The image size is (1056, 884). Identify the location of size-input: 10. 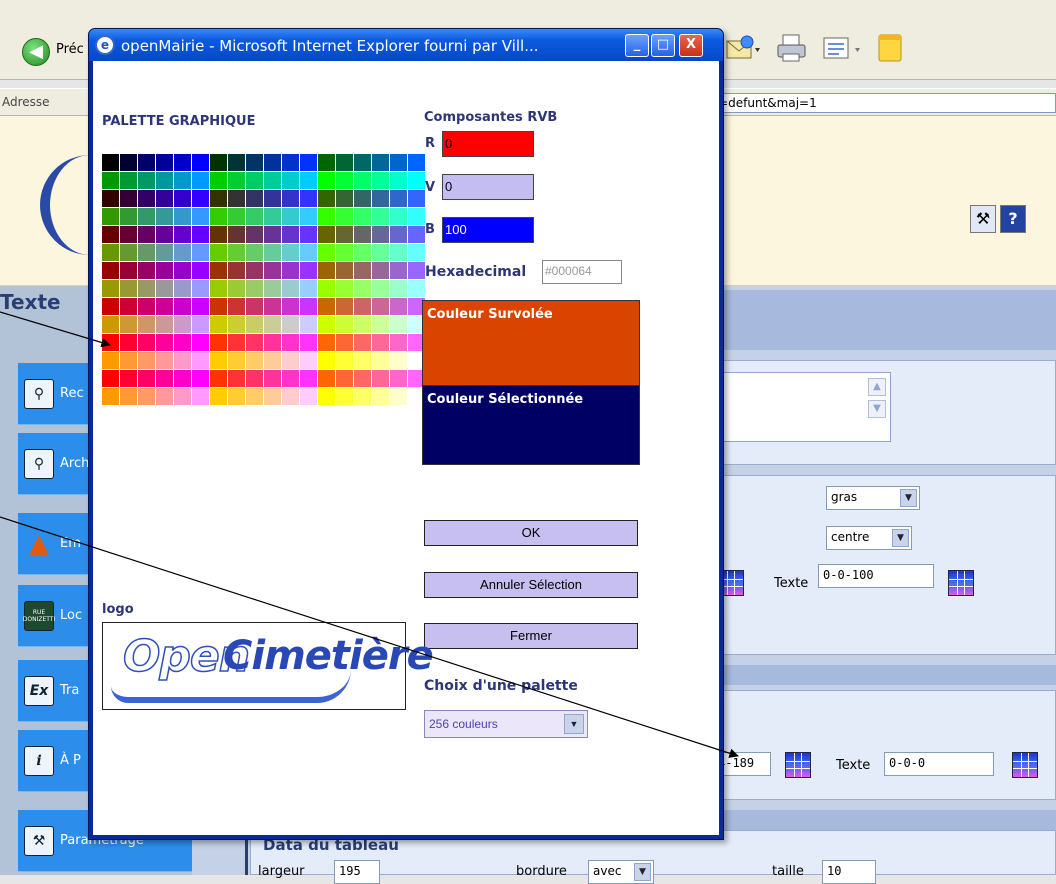
(849, 872).